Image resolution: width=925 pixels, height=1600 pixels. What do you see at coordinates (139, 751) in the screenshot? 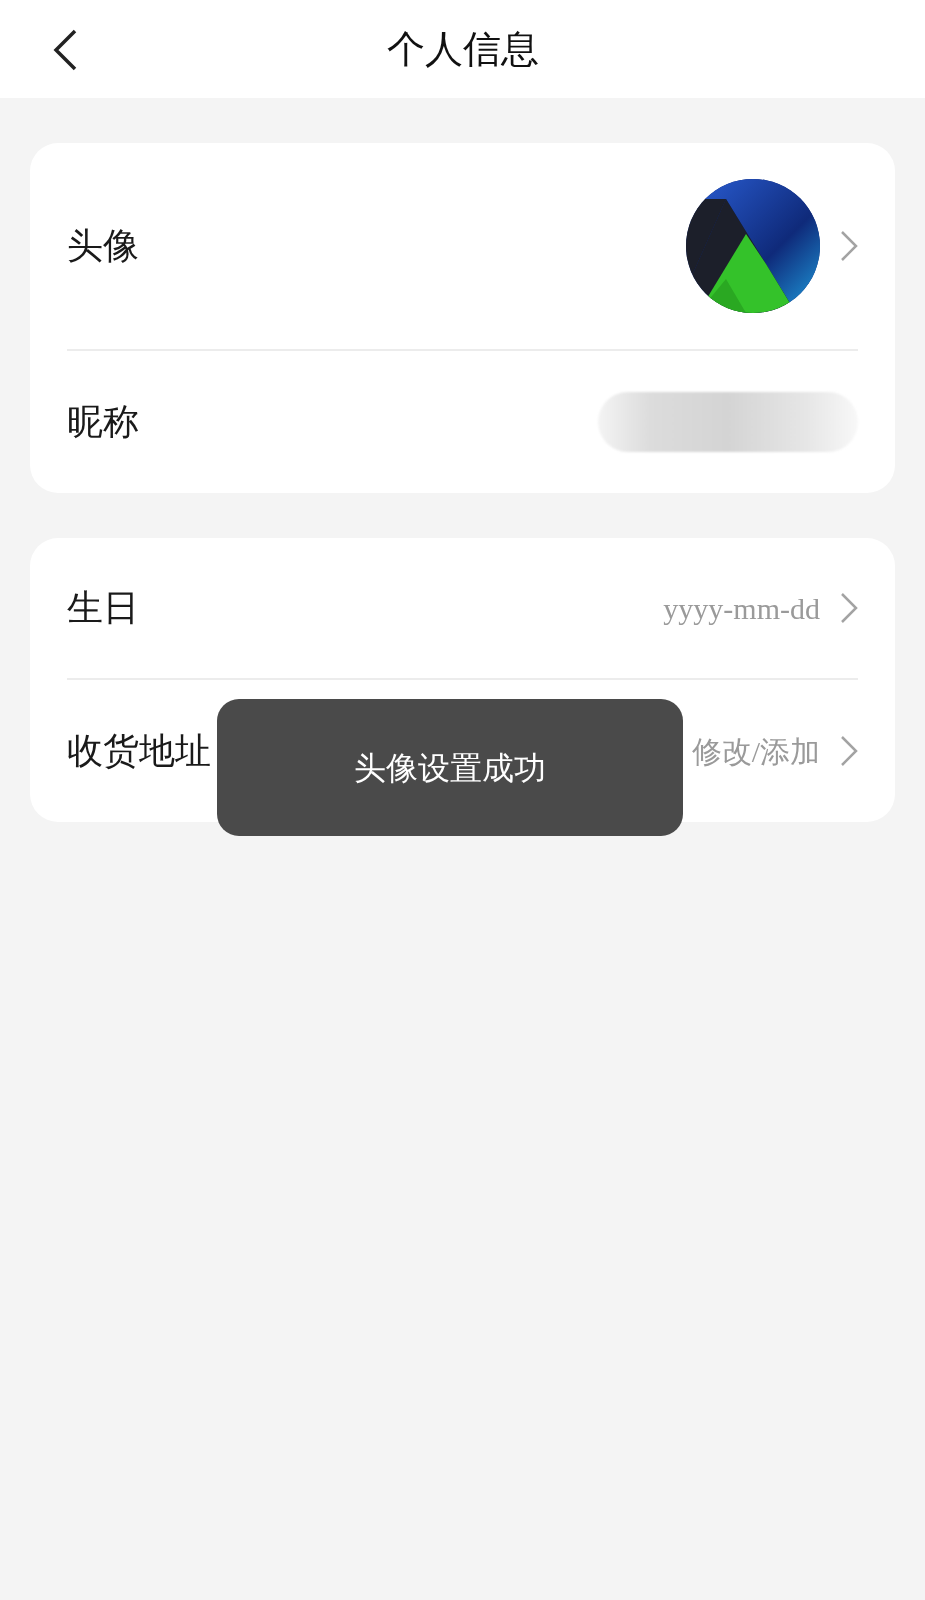
I see `row-label: 收货地址` at bounding box center [139, 751].